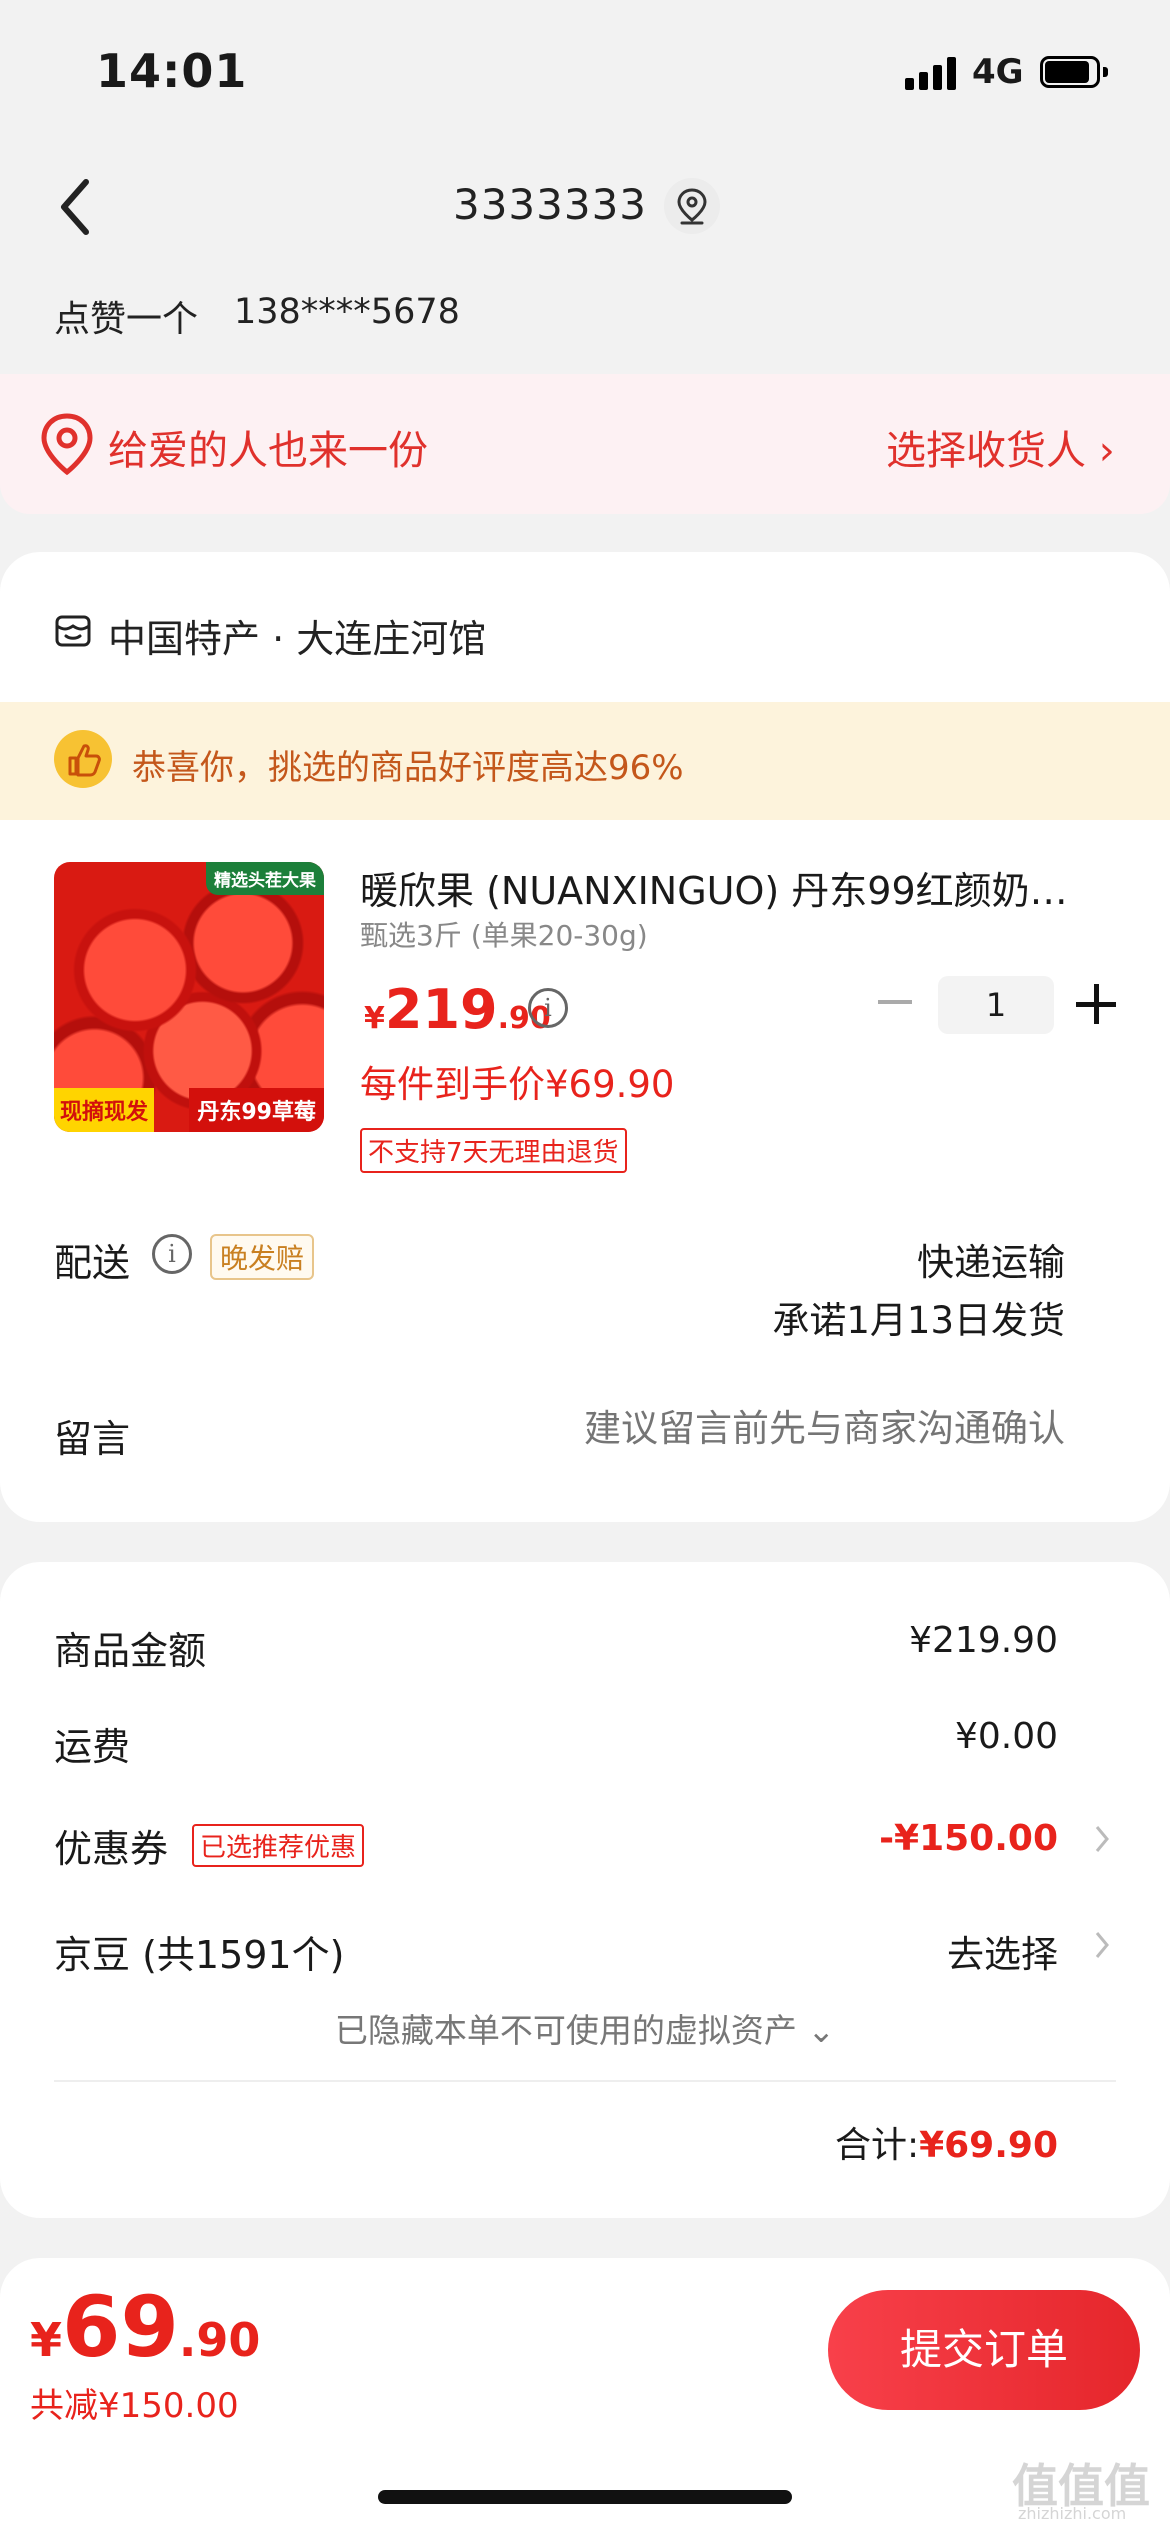  What do you see at coordinates (896, 1002) in the screenshot?
I see `quantity-minus-button` at bounding box center [896, 1002].